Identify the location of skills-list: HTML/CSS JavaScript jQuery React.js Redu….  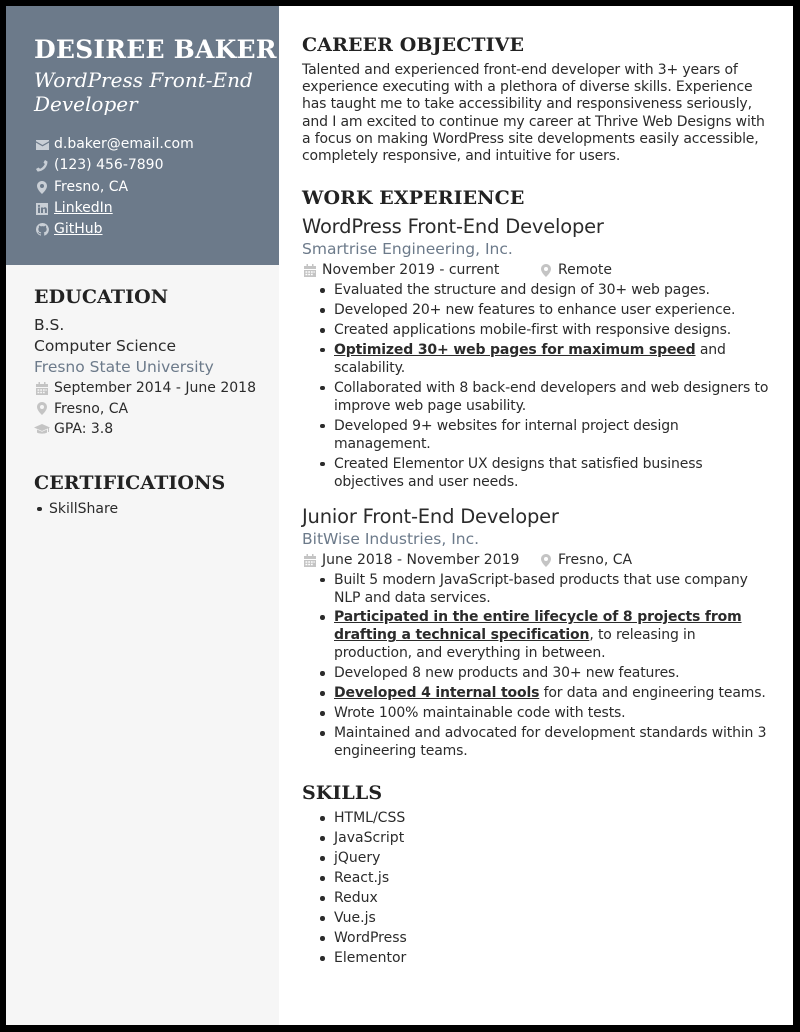
(545, 888).